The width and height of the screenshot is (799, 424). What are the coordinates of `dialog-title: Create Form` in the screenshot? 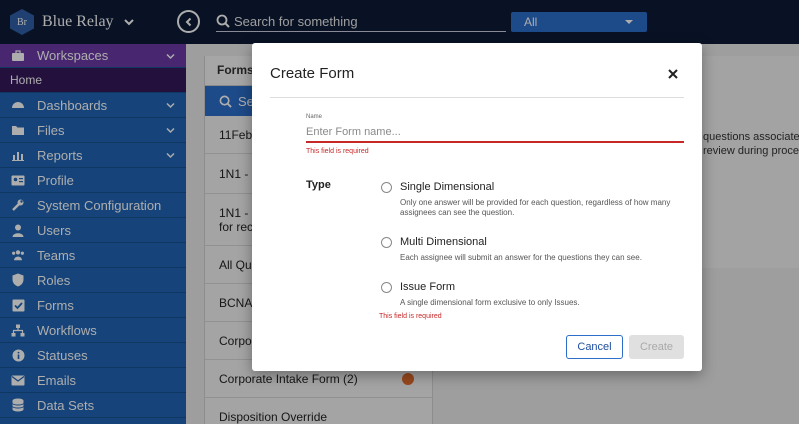 It's located at (312, 73).